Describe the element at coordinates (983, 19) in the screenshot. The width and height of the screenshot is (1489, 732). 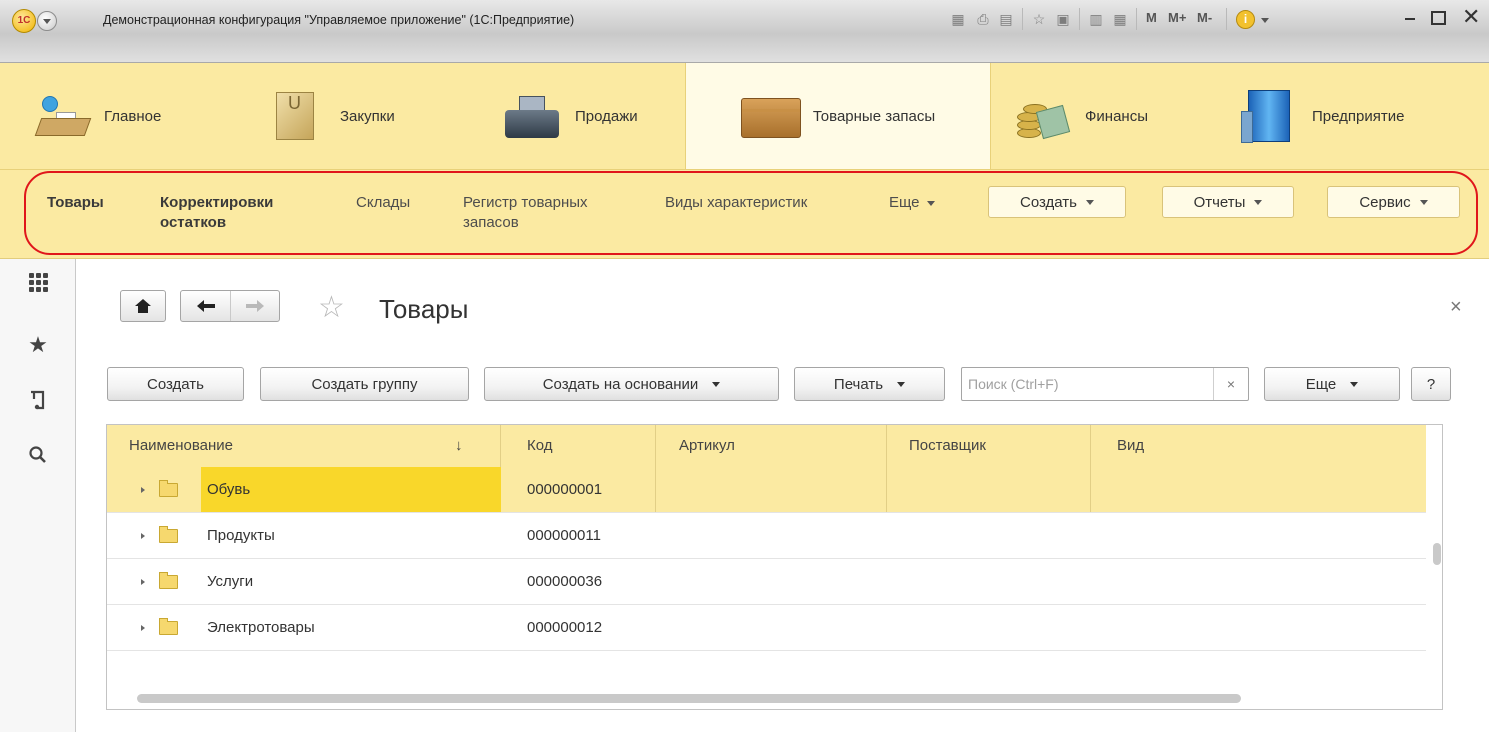
I see `print-icon: ⎙` at that location.